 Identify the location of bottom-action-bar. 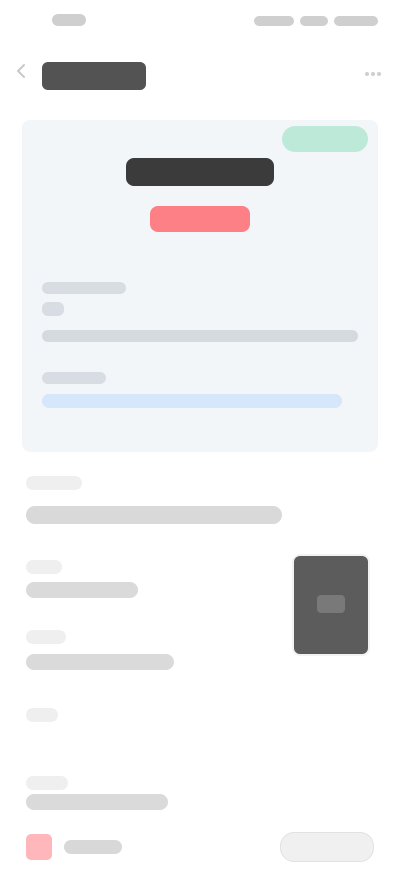
(200, 855).